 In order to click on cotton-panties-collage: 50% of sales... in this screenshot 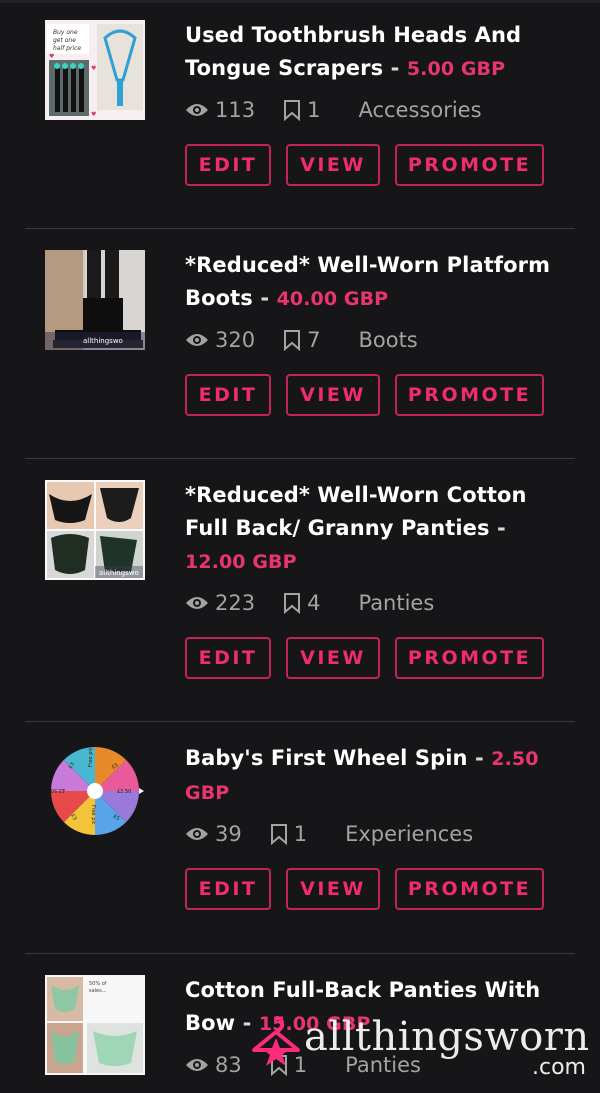, I will do `click(95, 1025)`.